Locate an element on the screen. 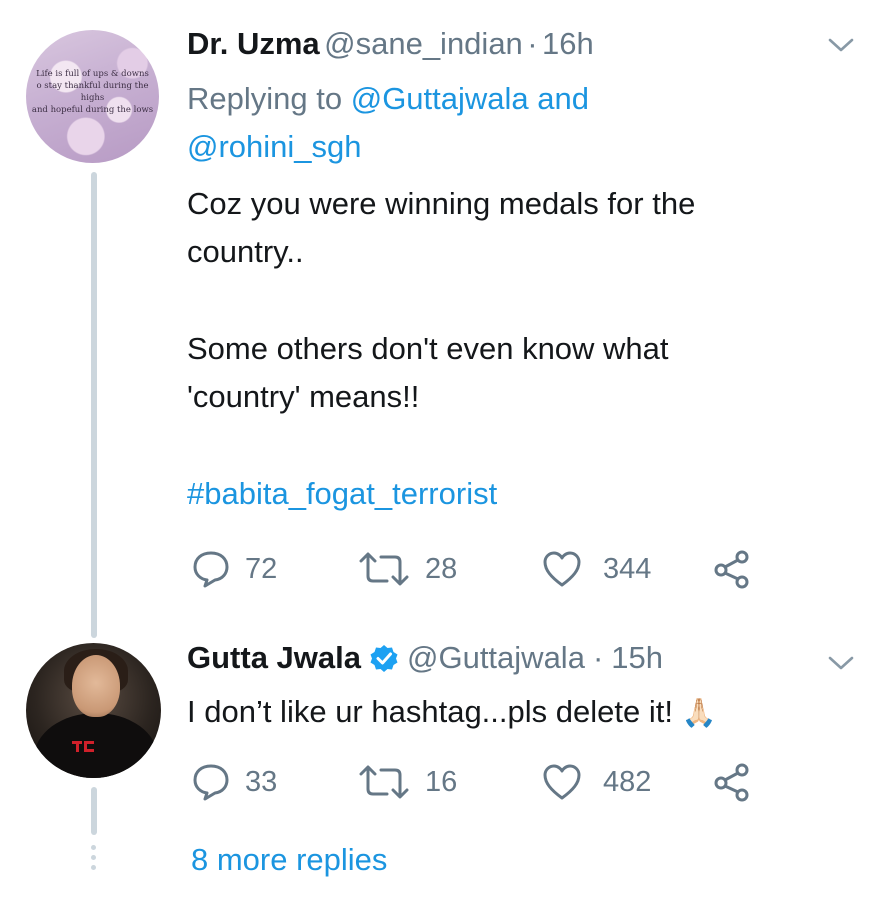 Image resolution: width=875 pixels, height=911 pixels. avatar-face is located at coordinates (96, 686).